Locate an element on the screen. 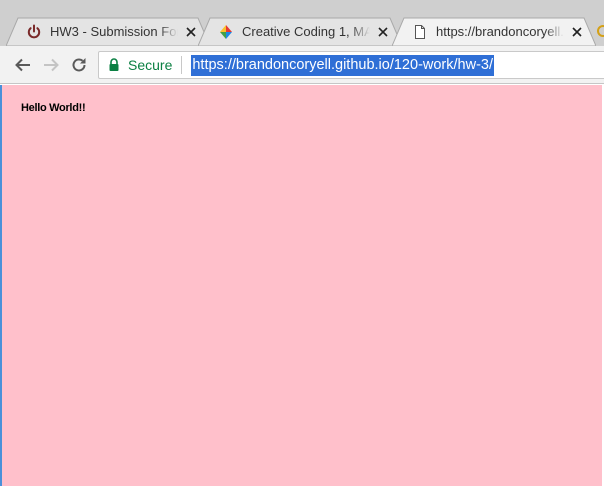 The width and height of the screenshot is (604, 486). colorful-diamond-icon is located at coordinates (226, 32).